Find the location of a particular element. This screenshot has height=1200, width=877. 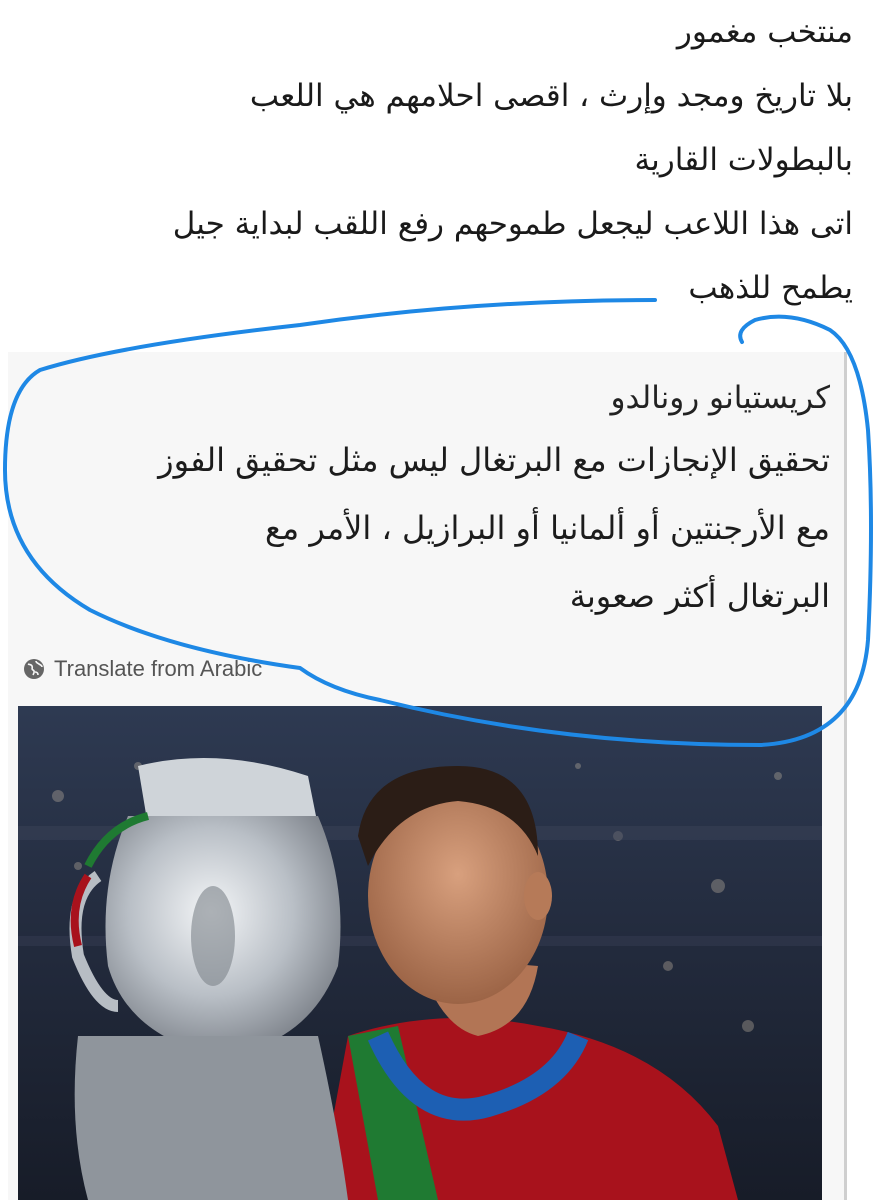

post-line-3: بالبطولات القارية is located at coordinates (743, 160).